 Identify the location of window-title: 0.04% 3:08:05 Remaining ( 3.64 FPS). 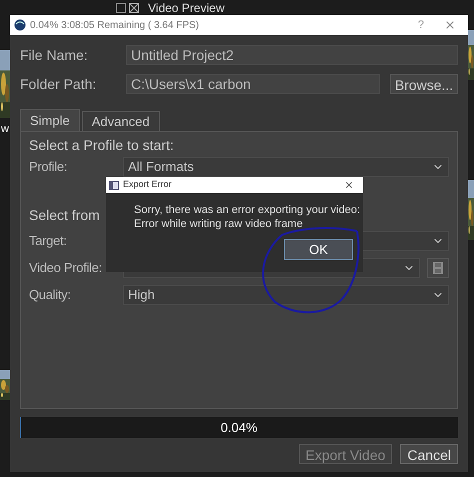
(115, 25).